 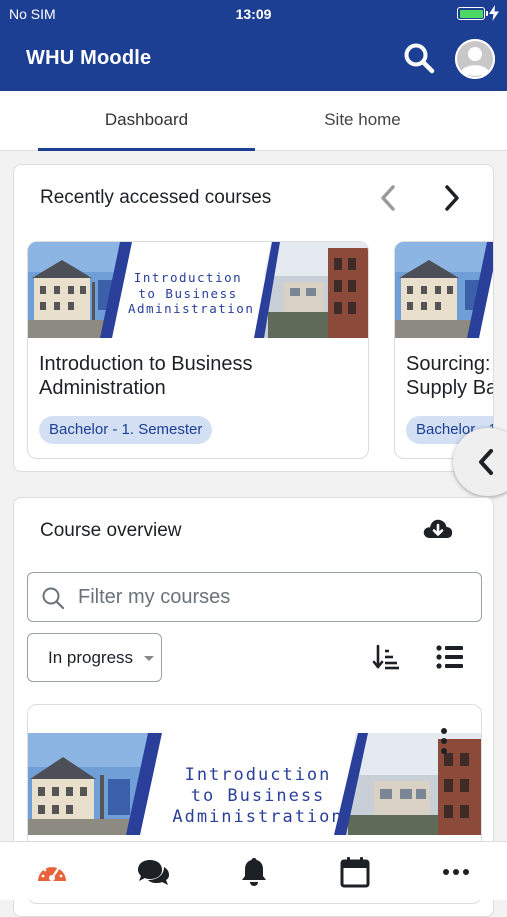 I want to click on user-avatar, so click(x=475, y=59).